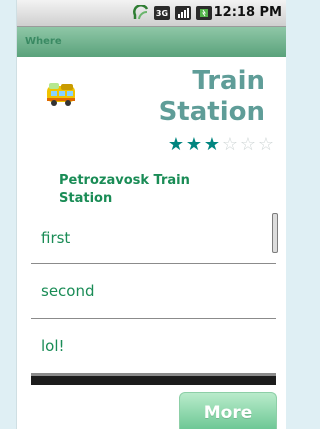  Describe the element at coordinates (153, 346) in the screenshot. I see `list-item: lol!` at that location.